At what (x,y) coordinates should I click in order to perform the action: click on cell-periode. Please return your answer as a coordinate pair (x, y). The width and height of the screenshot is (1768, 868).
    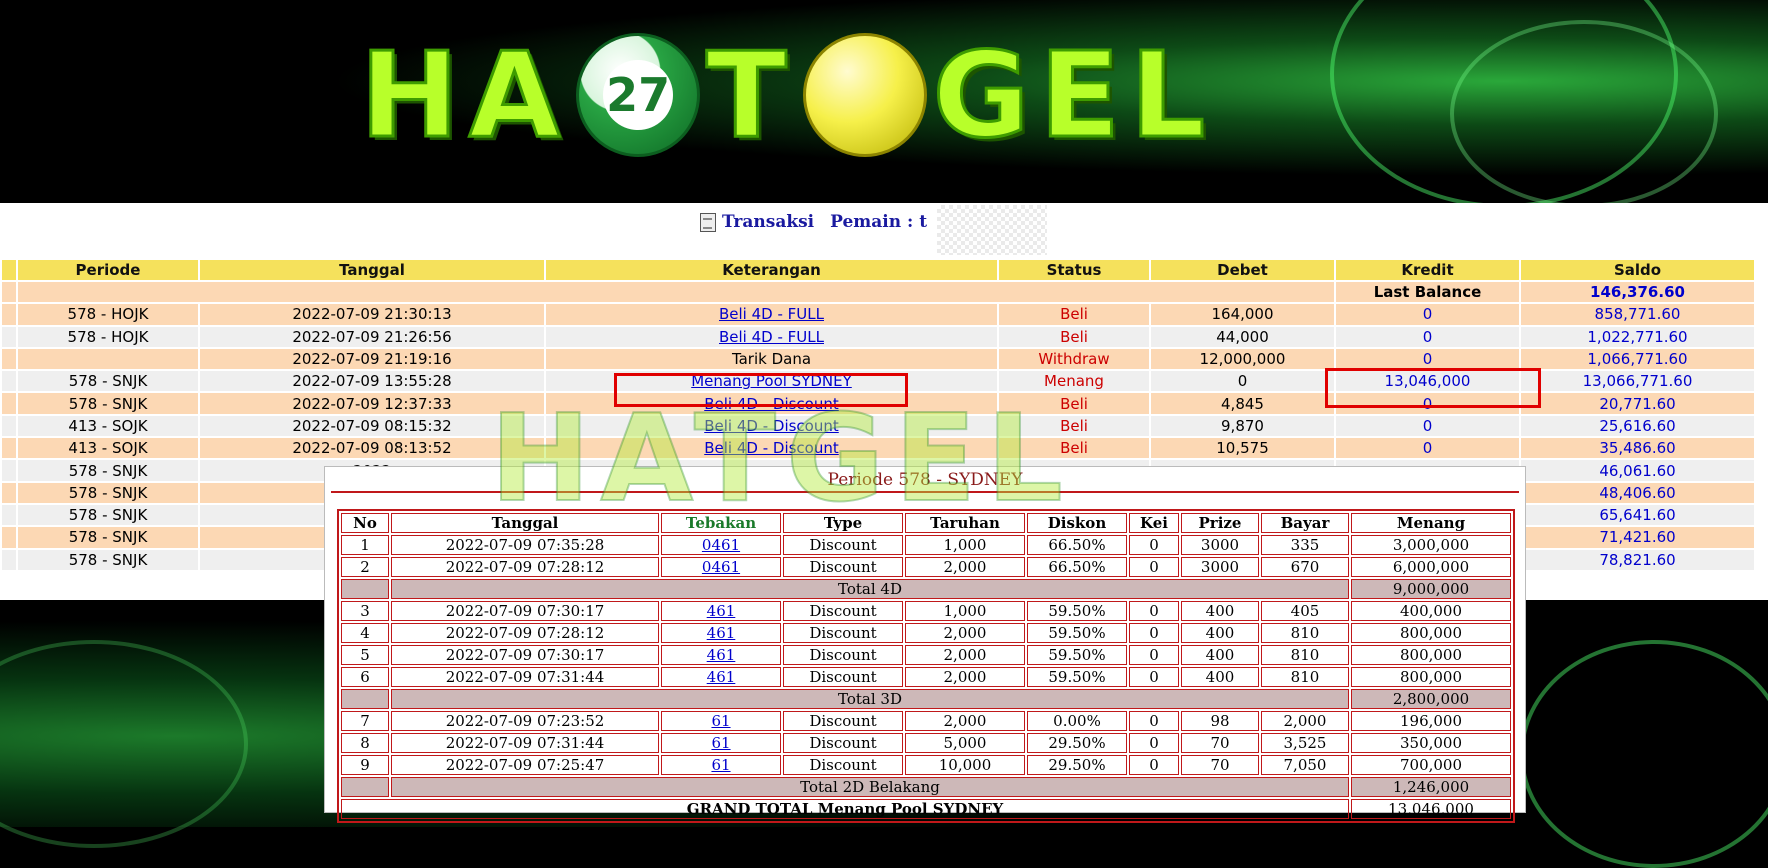
    Looking at the image, I should click on (108, 359).